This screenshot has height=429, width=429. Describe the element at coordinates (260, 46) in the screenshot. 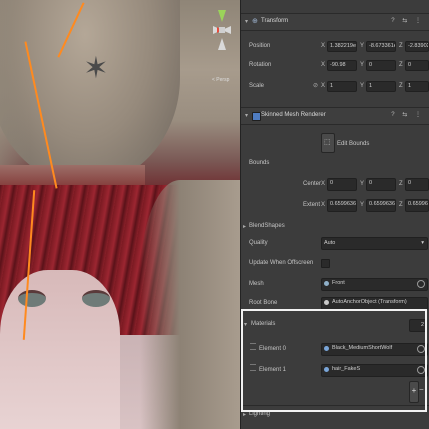

I see `position-label: Position` at that location.